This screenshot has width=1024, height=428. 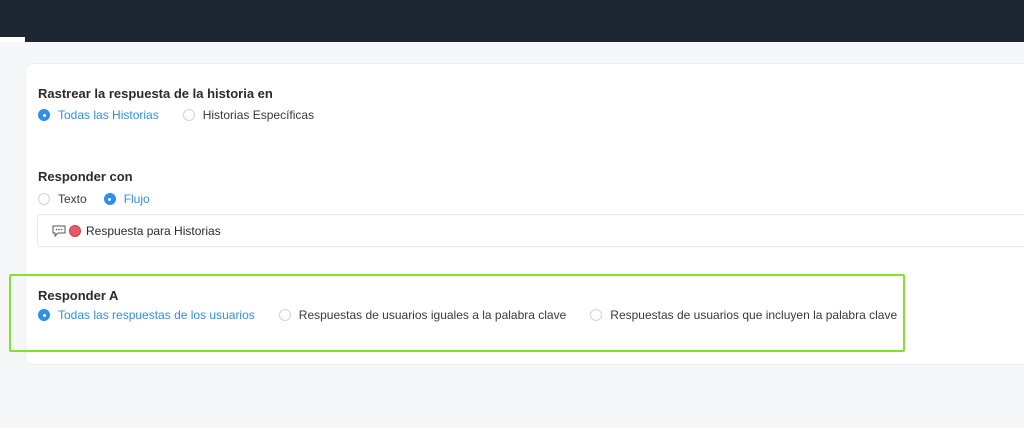 I want to click on section-title-reply-with: Responder con, so click(x=85, y=176).